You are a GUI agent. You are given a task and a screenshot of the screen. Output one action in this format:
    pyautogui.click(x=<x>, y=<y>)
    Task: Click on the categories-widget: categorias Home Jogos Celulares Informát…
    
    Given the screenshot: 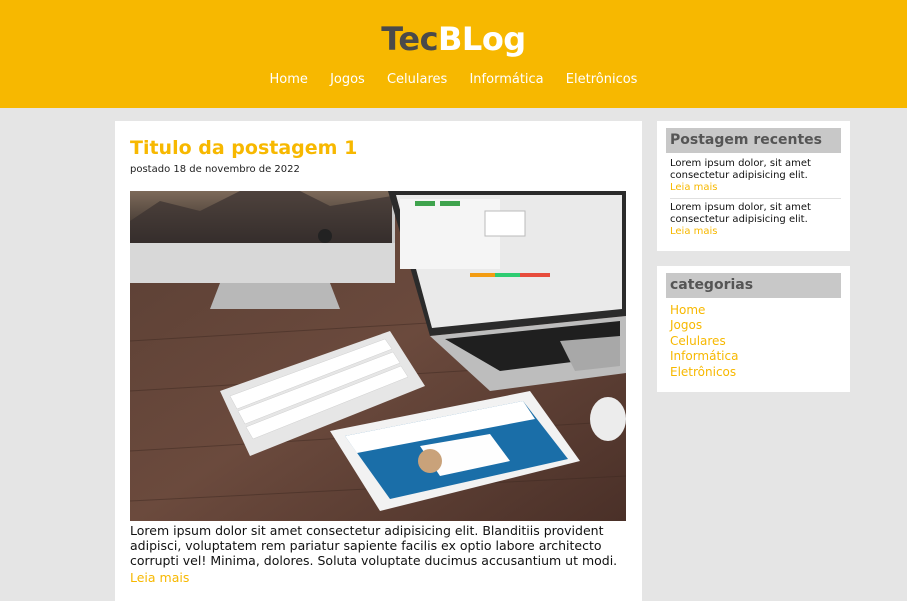 What is the action you would take?
    pyautogui.click(x=753, y=329)
    